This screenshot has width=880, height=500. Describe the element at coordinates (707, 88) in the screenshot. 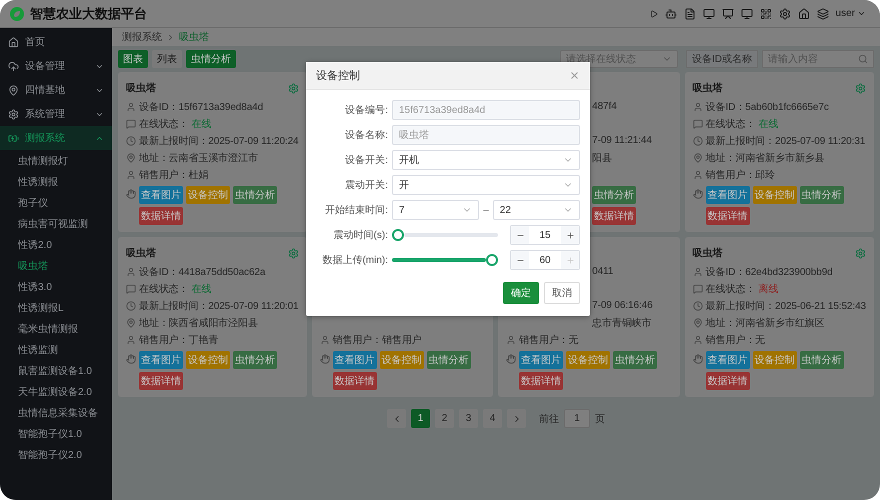

I see `card-title: 吸虫塔` at that location.